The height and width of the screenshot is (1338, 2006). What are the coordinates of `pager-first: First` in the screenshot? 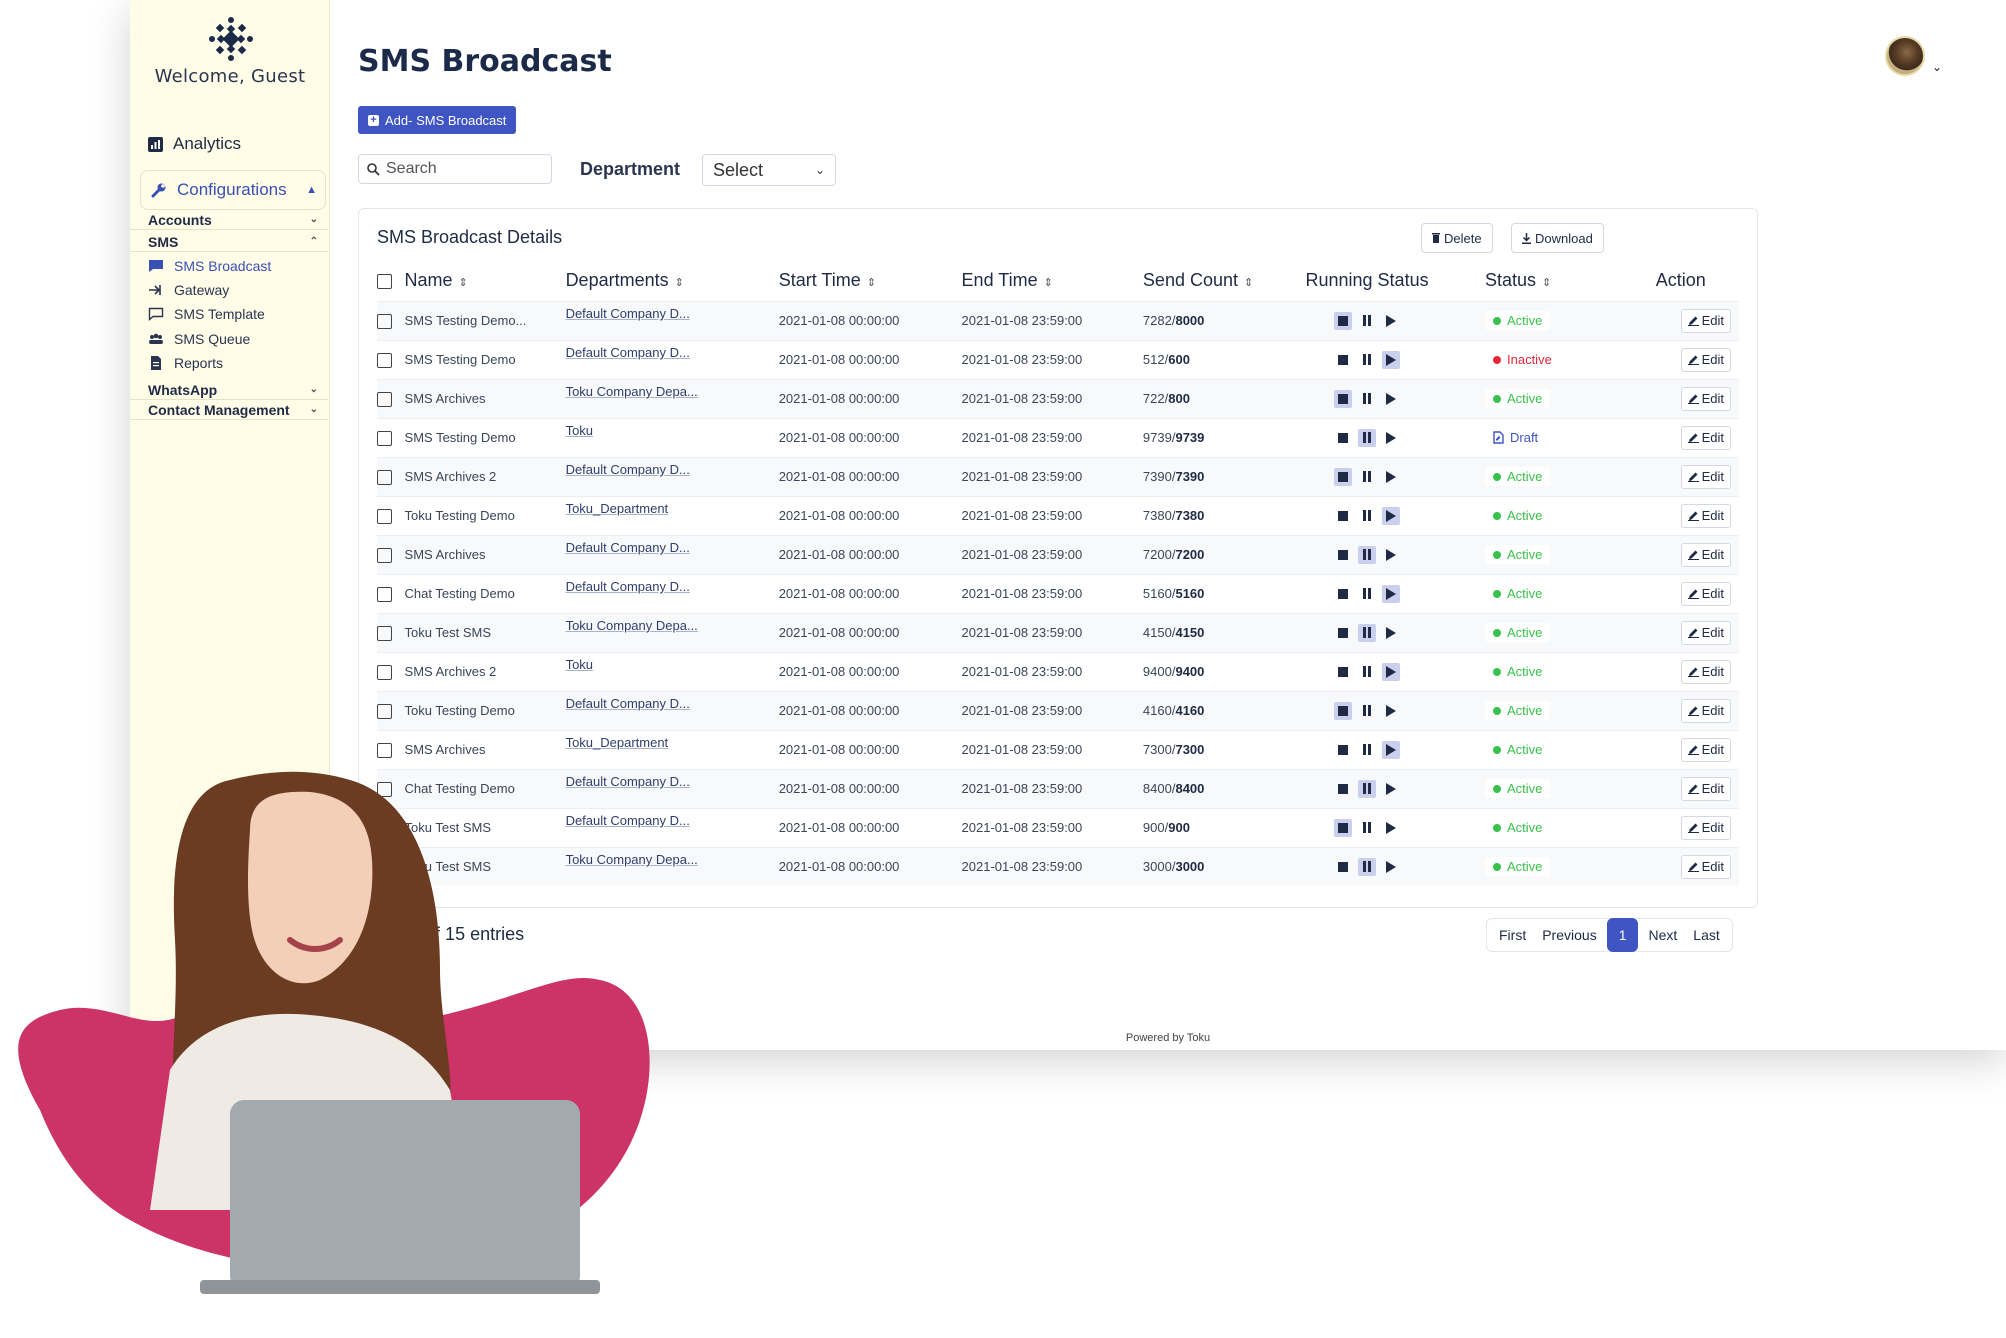 It's located at (1512, 935).